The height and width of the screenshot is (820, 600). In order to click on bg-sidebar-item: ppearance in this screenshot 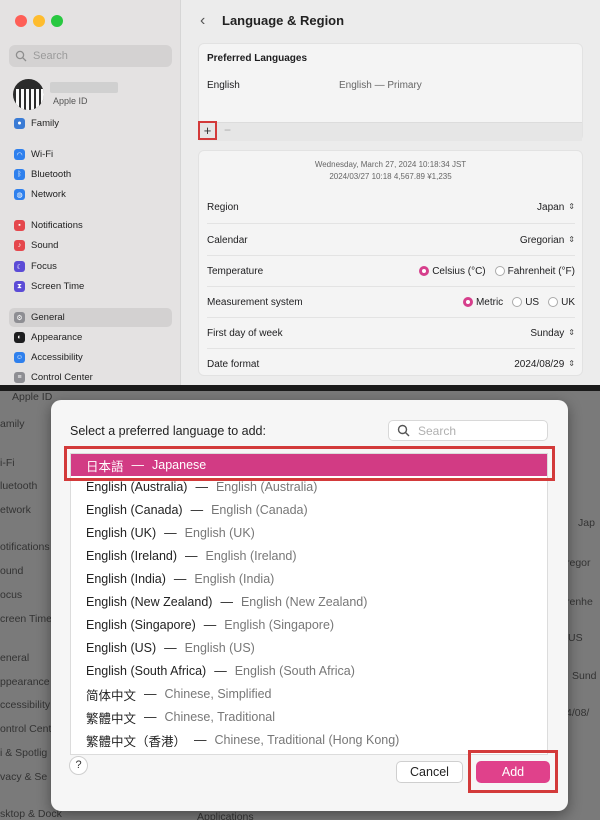, I will do `click(25, 682)`.